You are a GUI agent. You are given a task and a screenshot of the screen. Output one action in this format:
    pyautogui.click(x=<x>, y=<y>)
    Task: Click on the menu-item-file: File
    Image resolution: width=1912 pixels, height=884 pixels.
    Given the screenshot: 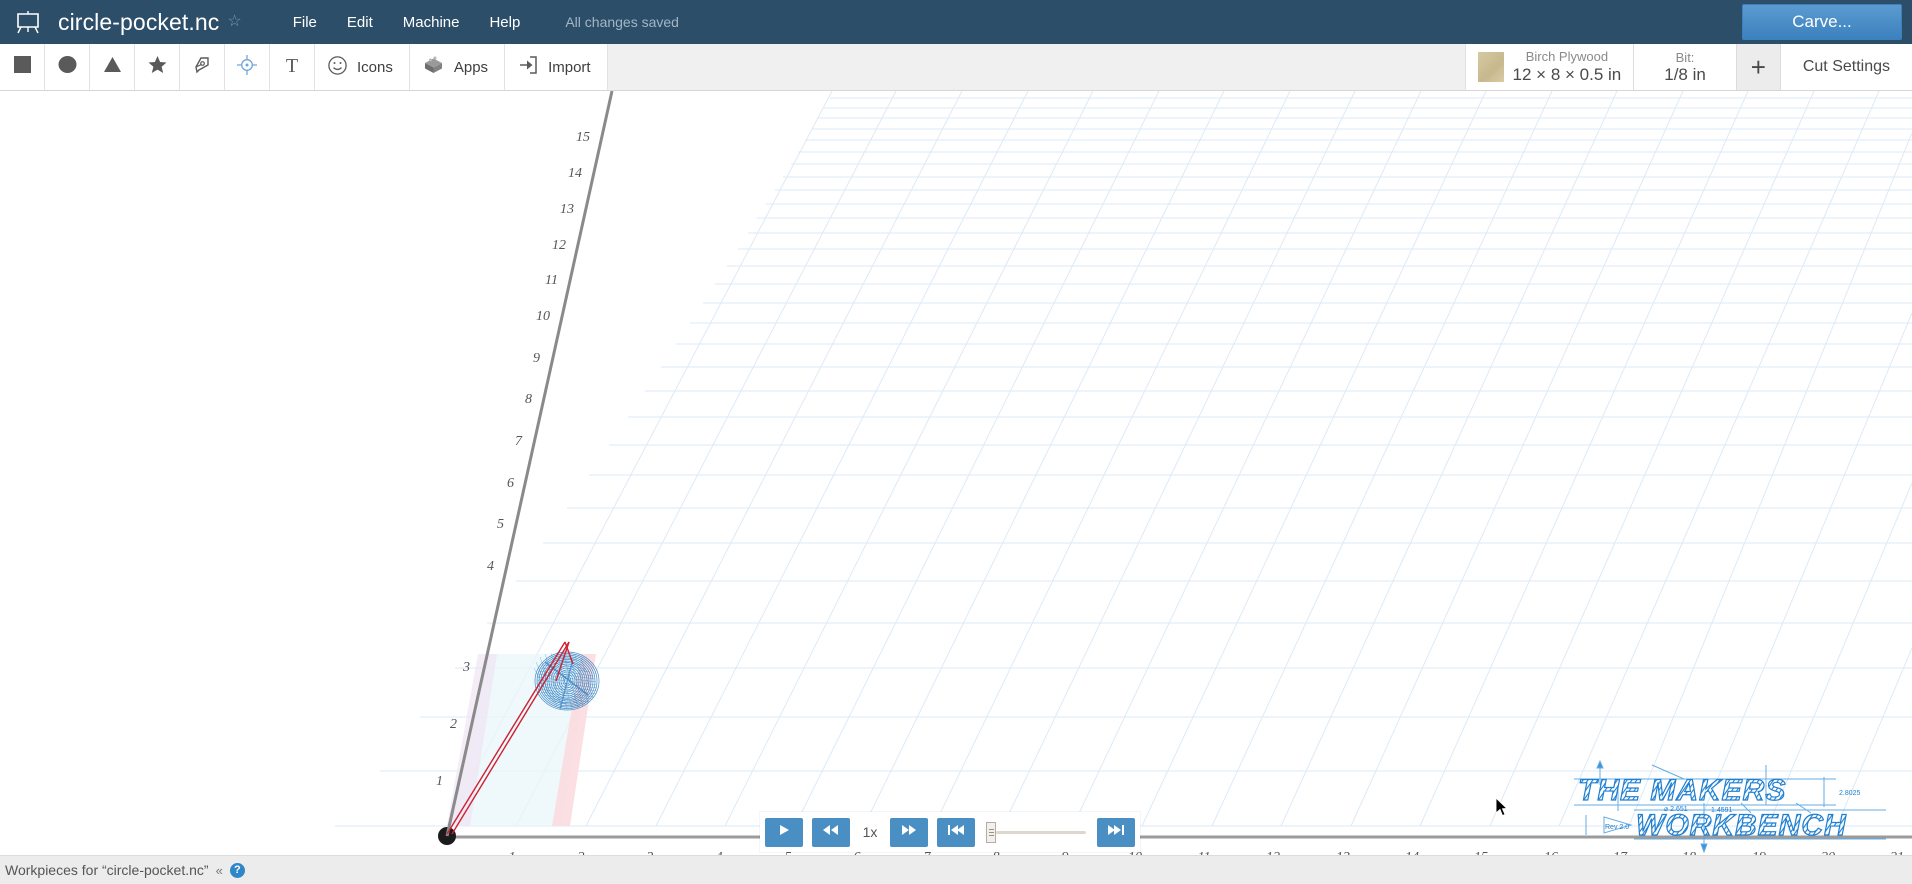 What is the action you would take?
    pyautogui.click(x=305, y=22)
    